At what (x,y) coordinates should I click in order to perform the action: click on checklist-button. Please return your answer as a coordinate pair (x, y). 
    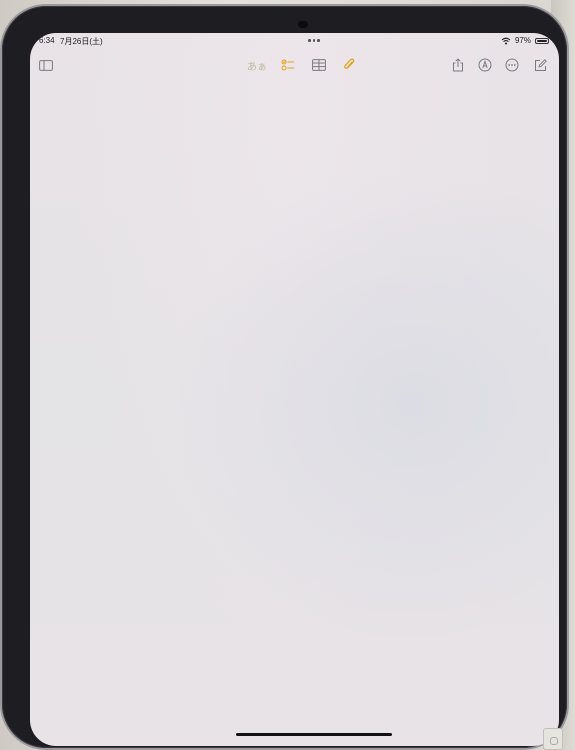
    Looking at the image, I should click on (288, 65).